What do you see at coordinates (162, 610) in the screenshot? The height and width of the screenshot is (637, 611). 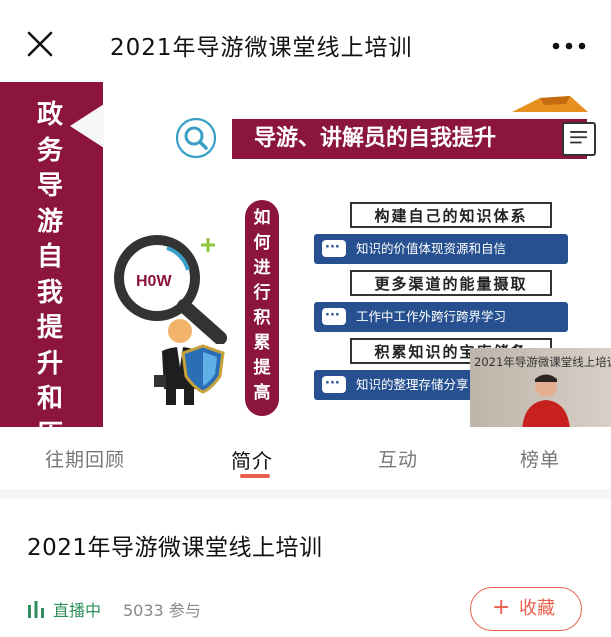 I see `participant-count: 5033 参与` at bounding box center [162, 610].